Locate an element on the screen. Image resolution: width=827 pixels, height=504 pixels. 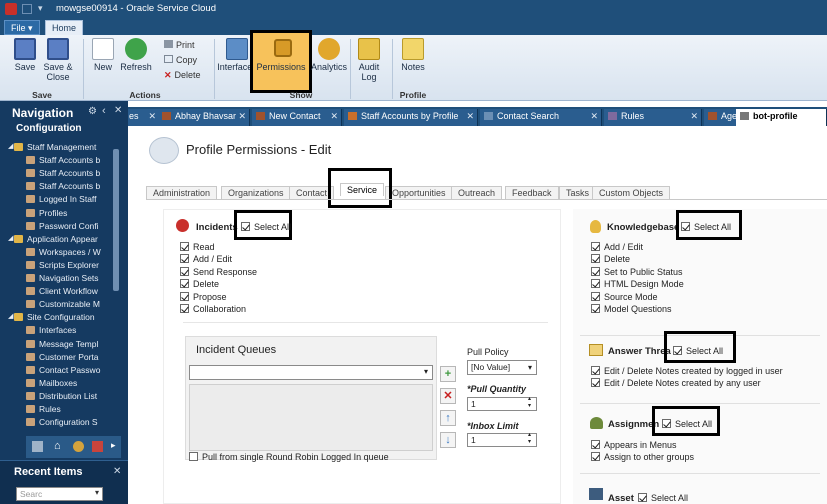
nav-item: Interfaces is located at coordinates (70, 331).